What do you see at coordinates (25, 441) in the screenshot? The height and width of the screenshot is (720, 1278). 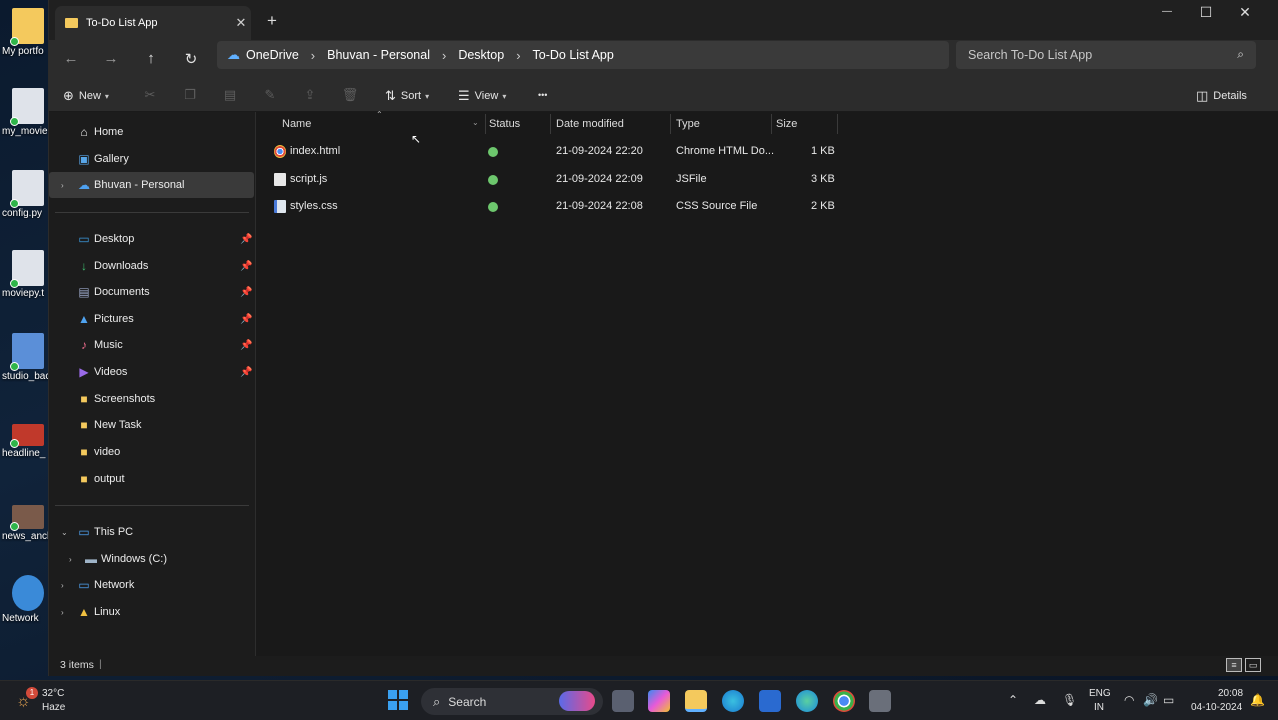 I see `desktop-icon: headline_` at bounding box center [25, 441].